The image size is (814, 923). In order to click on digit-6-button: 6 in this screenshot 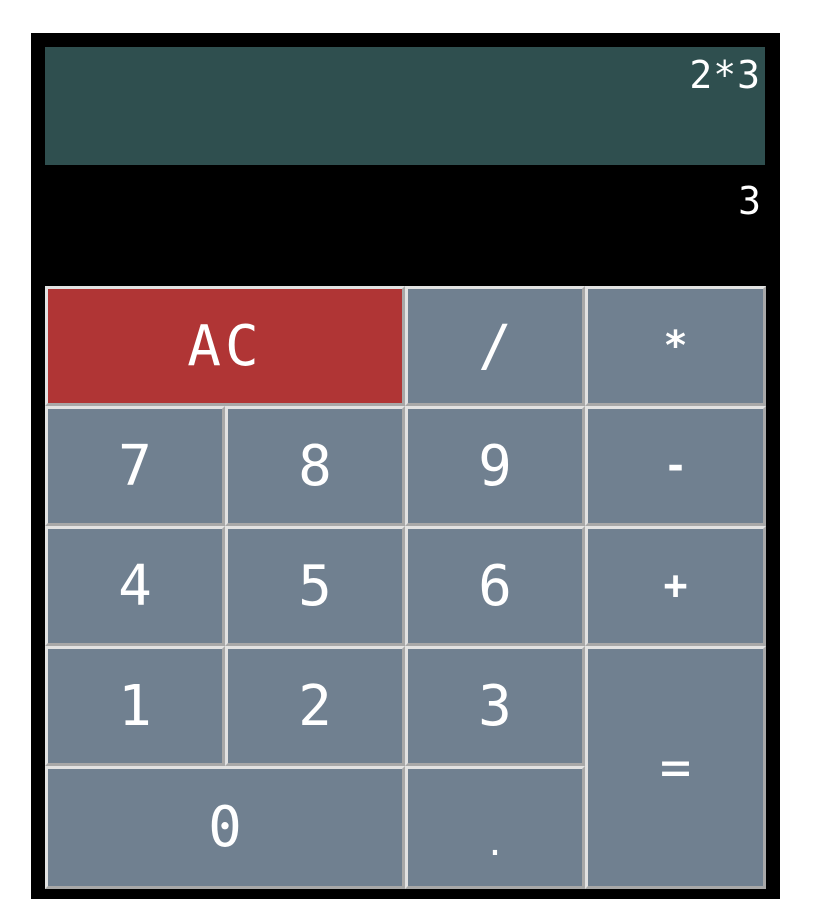, I will do `click(495, 586)`.